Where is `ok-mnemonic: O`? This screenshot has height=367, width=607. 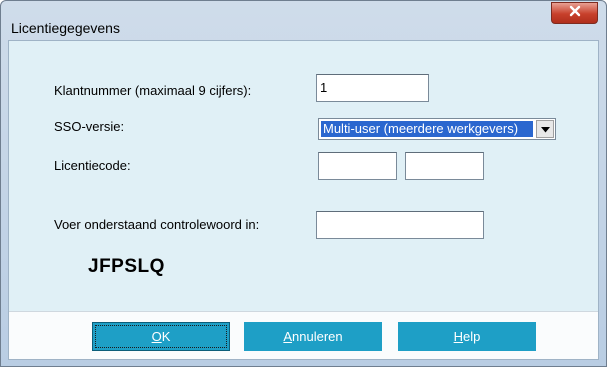
ok-mnemonic: O is located at coordinates (156, 336).